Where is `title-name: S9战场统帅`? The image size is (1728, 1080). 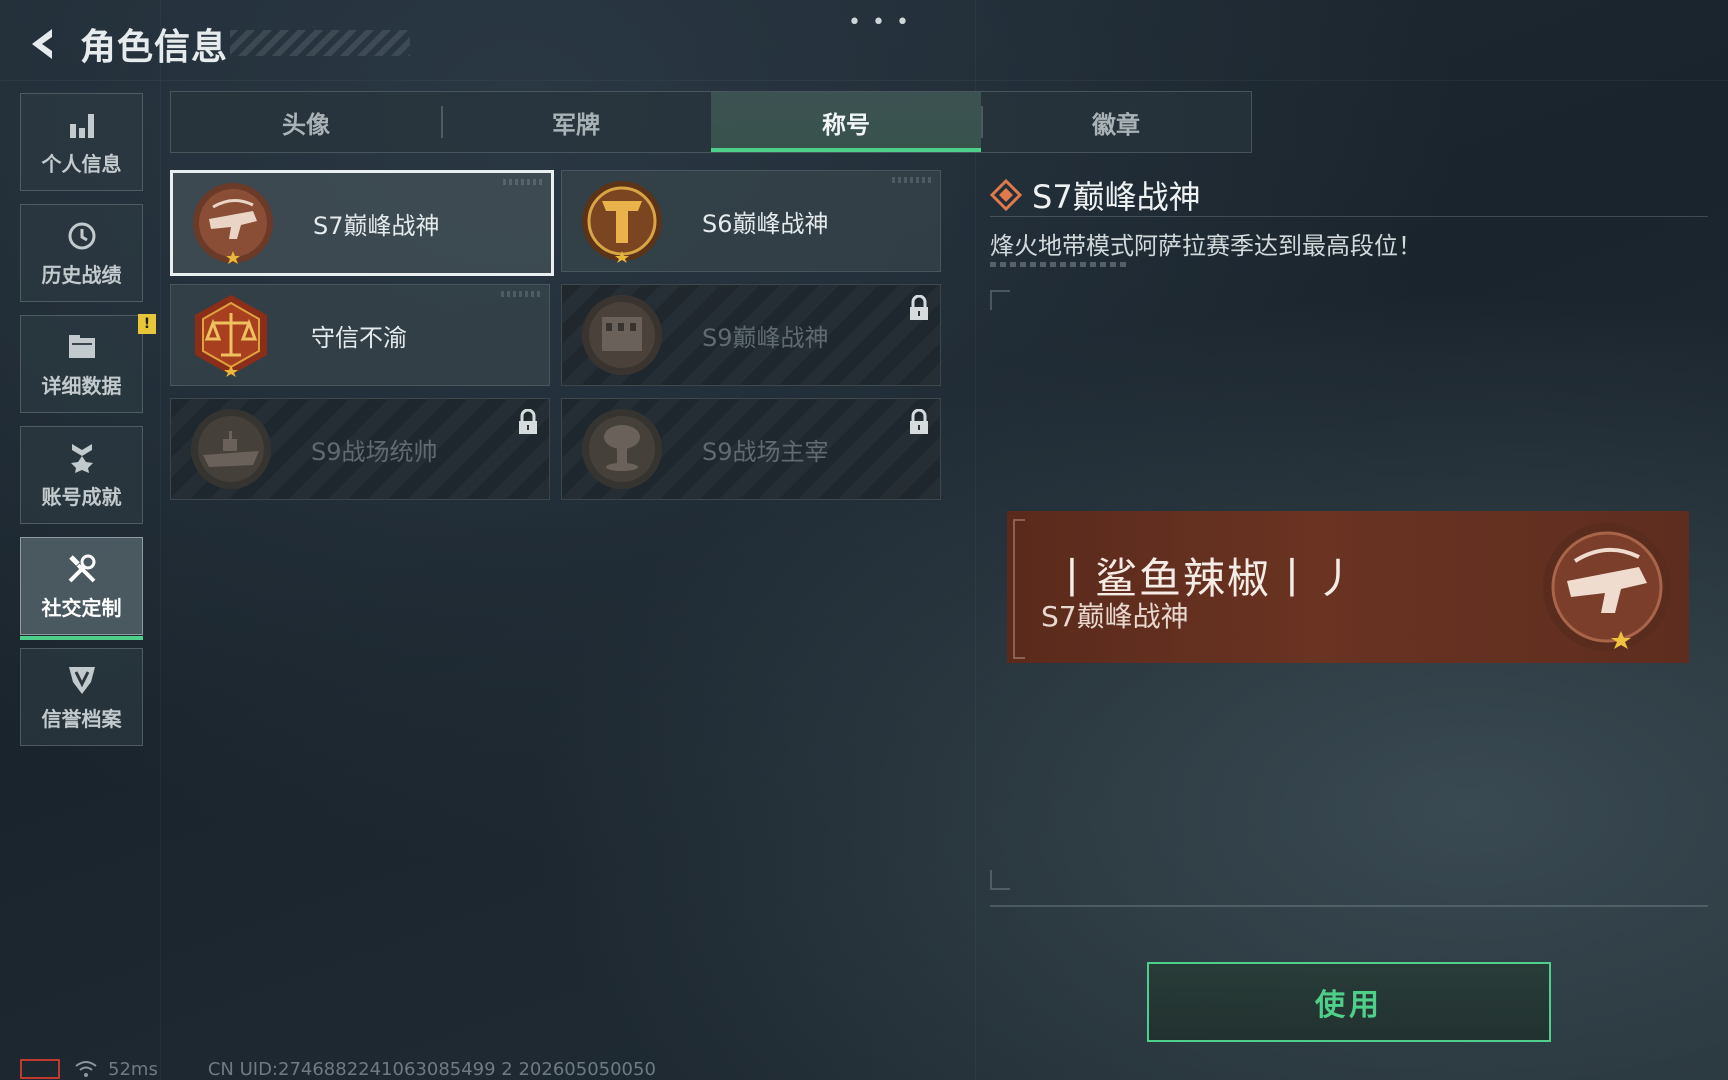
title-name: S9战场统帅 is located at coordinates (374, 451).